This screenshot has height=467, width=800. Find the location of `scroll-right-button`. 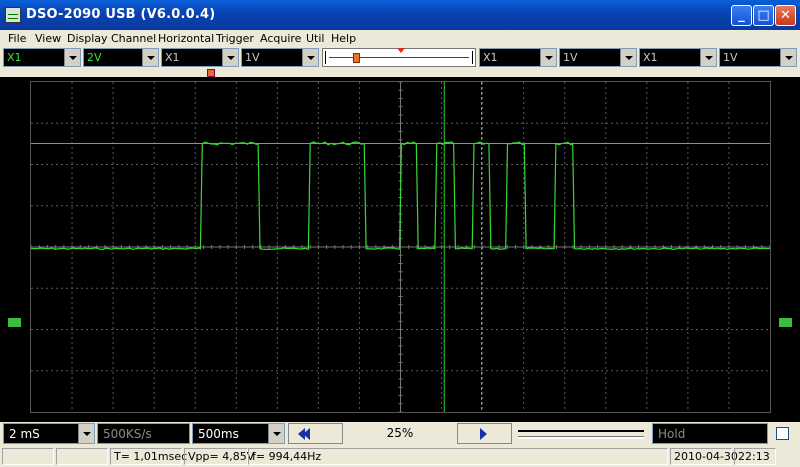

scroll-right-button is located at coordinates (484, 433).